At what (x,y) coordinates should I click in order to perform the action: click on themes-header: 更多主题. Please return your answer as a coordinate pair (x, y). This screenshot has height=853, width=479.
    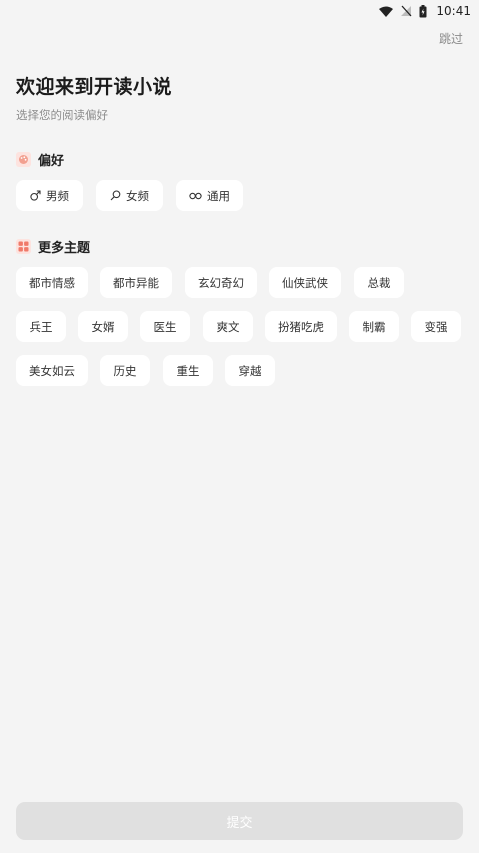
    Looking at the image, I should click on (53, 246).